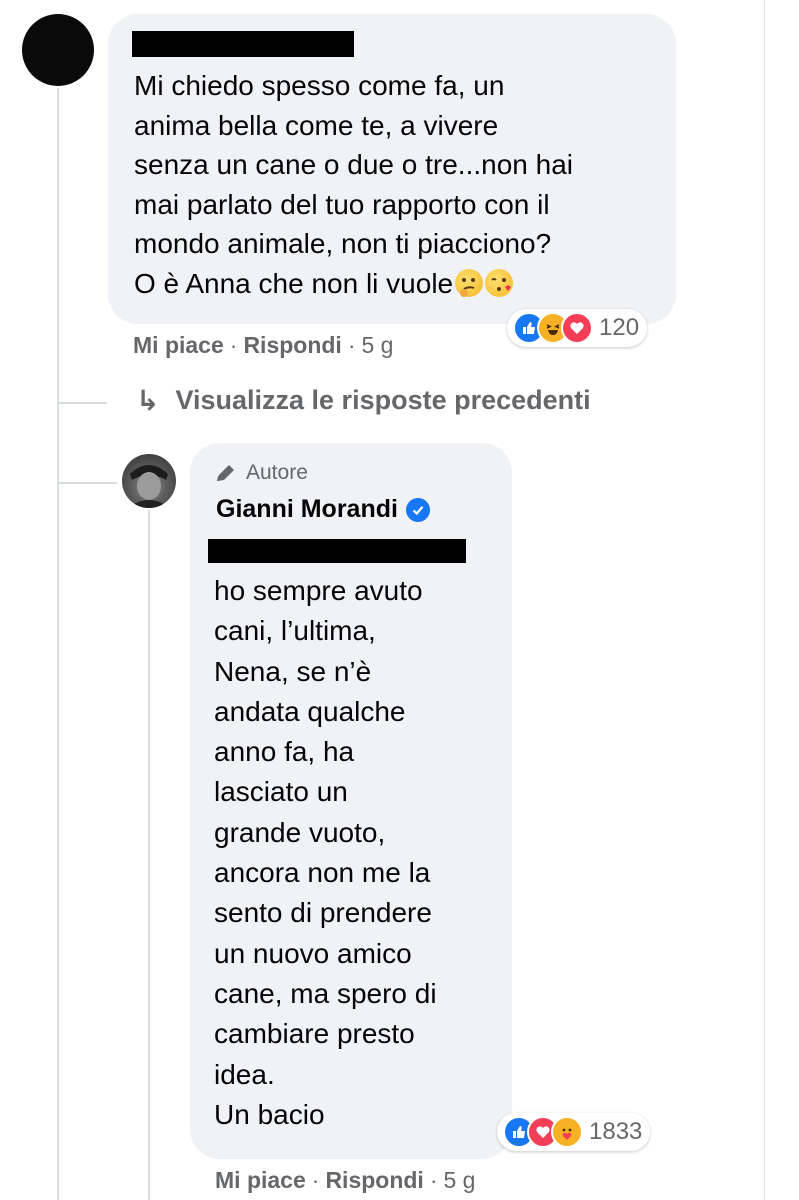  I want to click on gianni-morandi-avatar, so click(149, 481).